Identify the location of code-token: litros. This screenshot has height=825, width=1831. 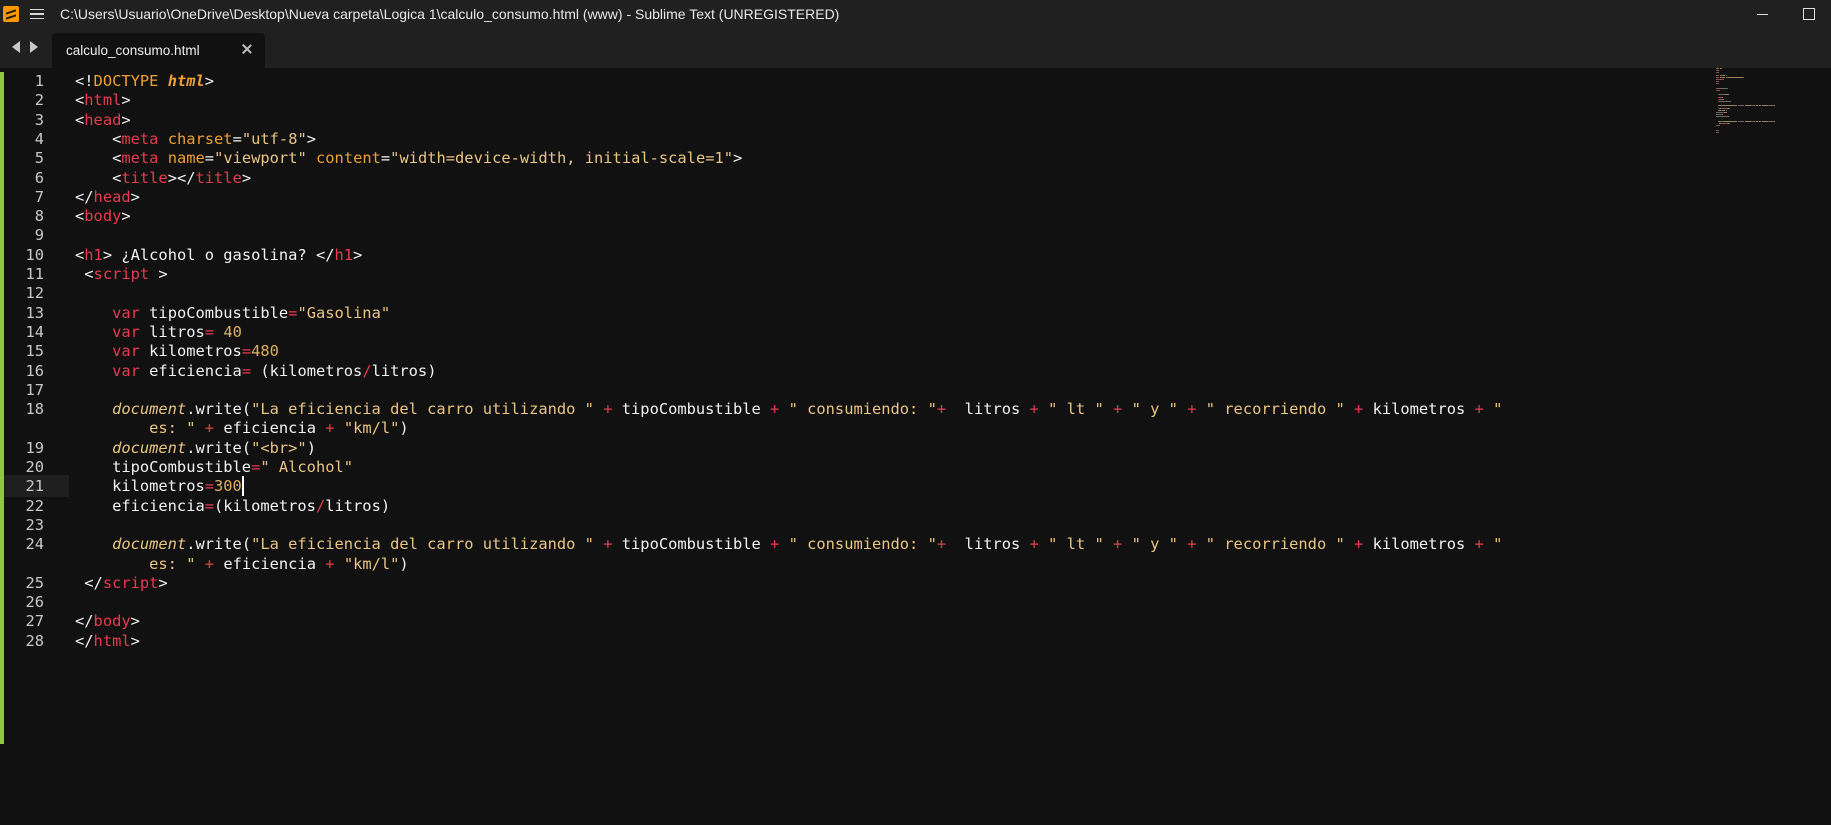
(988, 544).